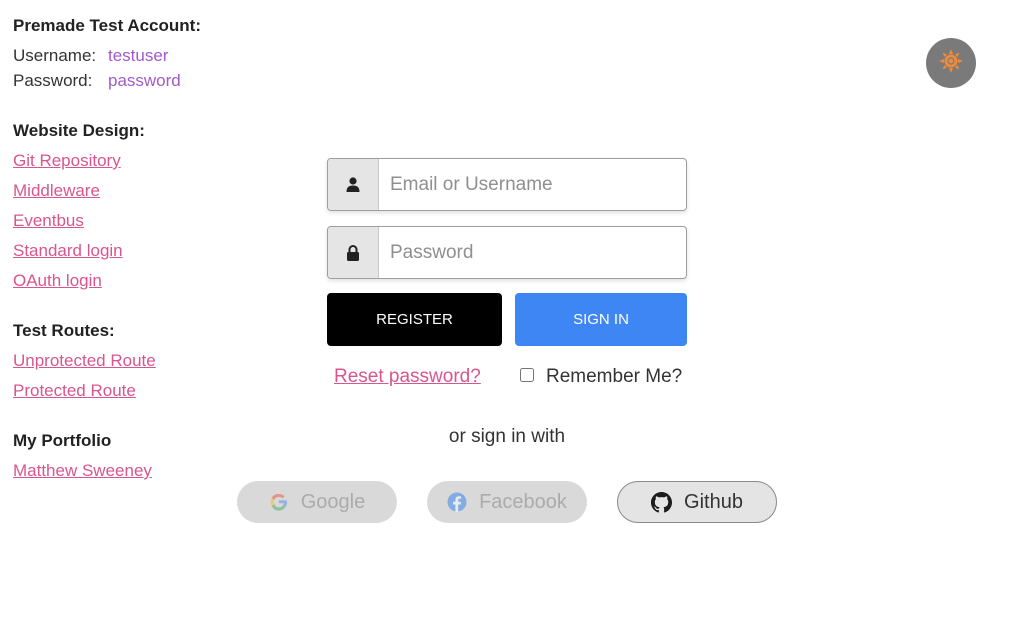 Image resolution: width=1010 pixels, height=632 pixels. What do you see at coordinates (662, 502) in the screenshot?
I see `github-icon` at bounding box center [662, 502].